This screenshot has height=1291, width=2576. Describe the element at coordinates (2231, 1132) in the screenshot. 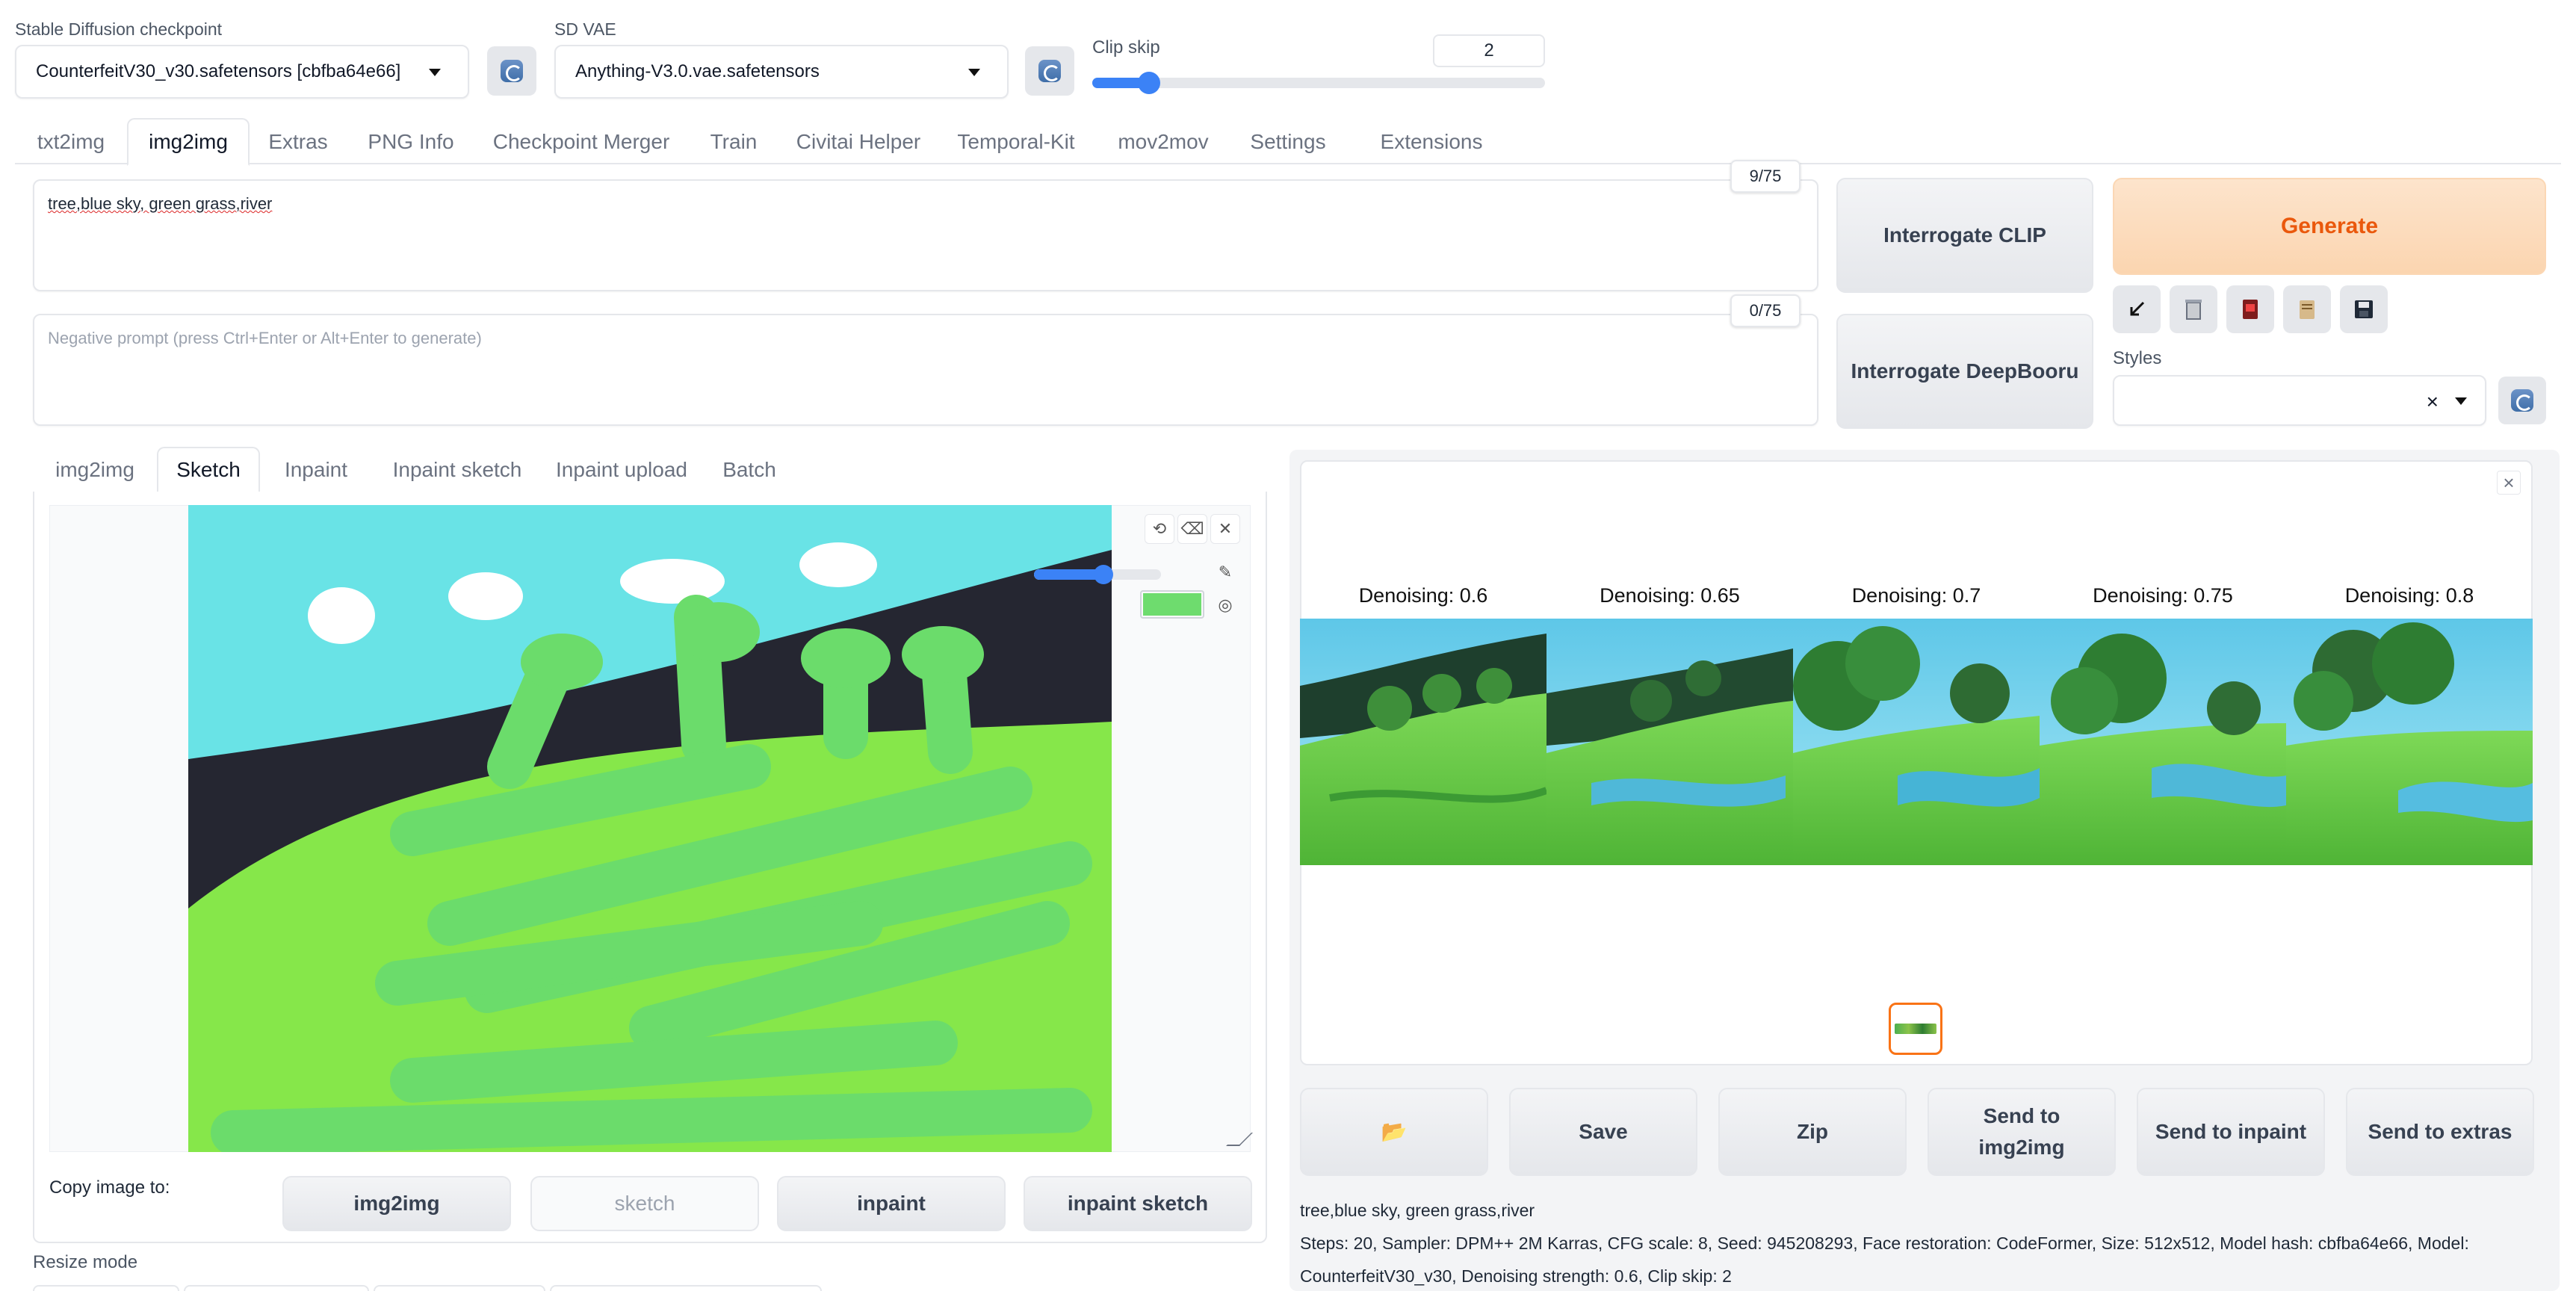

I see `send-to-inpaint-button: Send to inpaint` at that location.